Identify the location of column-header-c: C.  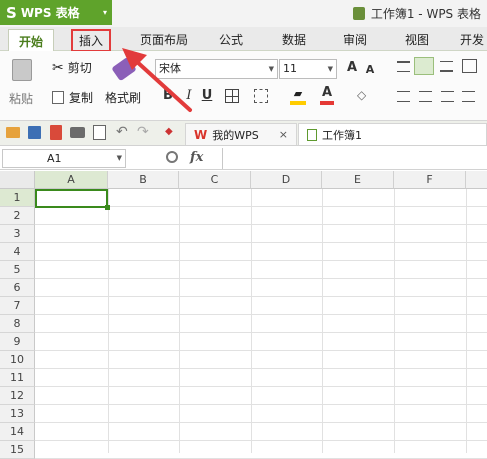
(215, 180).